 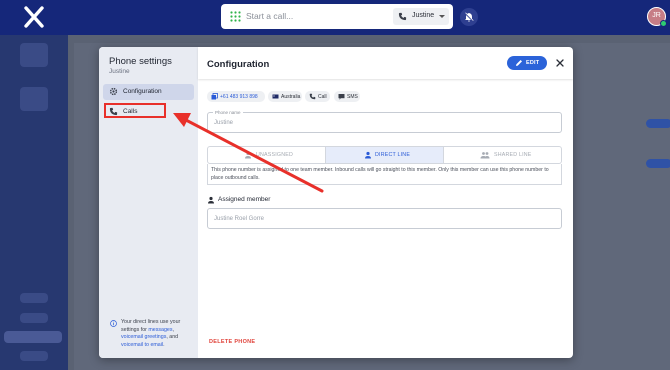 I want to click on dialog-title: Phone settings, so click(x=140, y=61).